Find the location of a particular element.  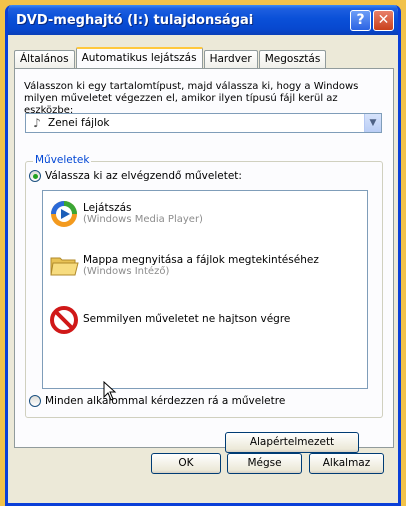

title-bar: DVD-meghajtó (I:) tulajdonságai ? ✕ is located at coordinates (203, 20).